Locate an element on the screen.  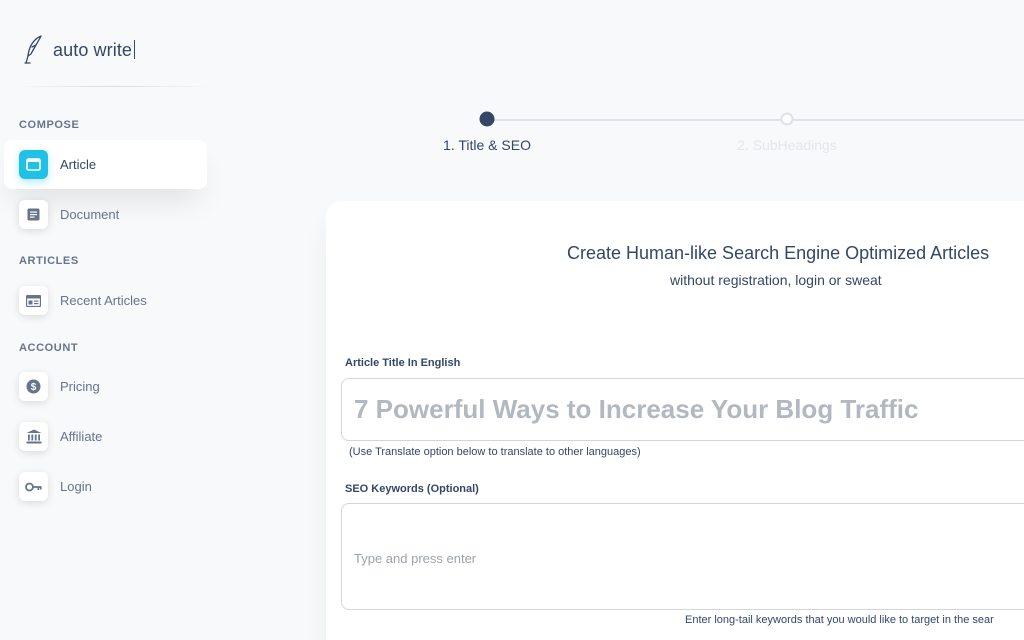
sidebar-item-label: Affiliate is located at coordinates (81, 436).